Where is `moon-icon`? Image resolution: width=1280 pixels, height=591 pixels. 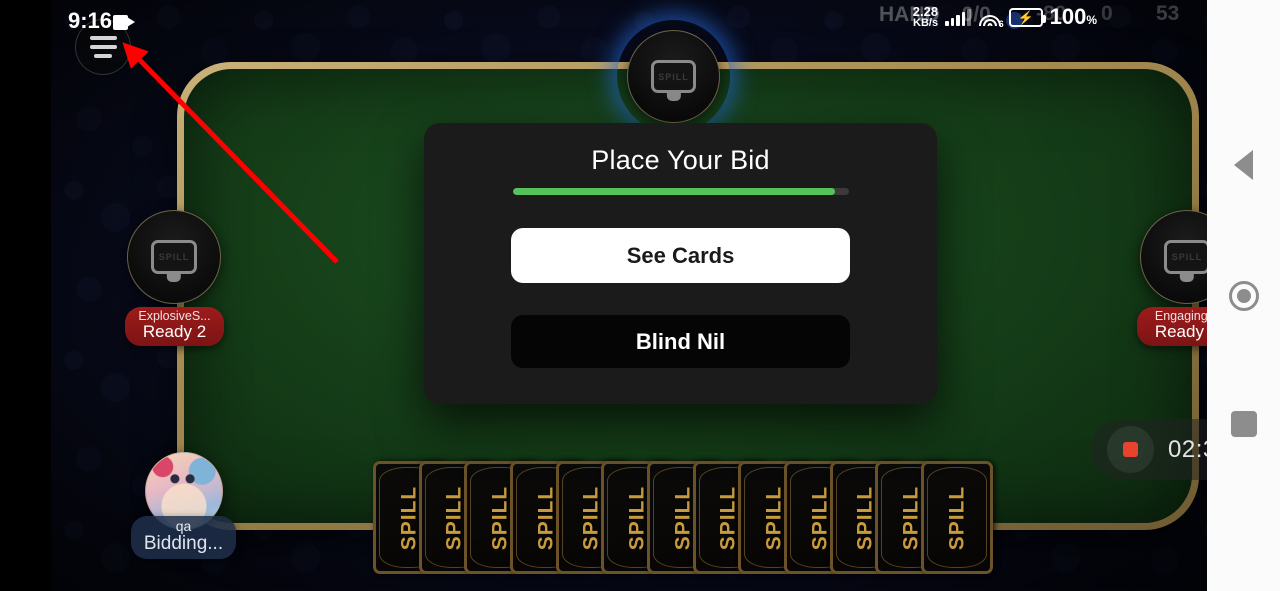
moon-icon is located at coordinates (1014, 20).